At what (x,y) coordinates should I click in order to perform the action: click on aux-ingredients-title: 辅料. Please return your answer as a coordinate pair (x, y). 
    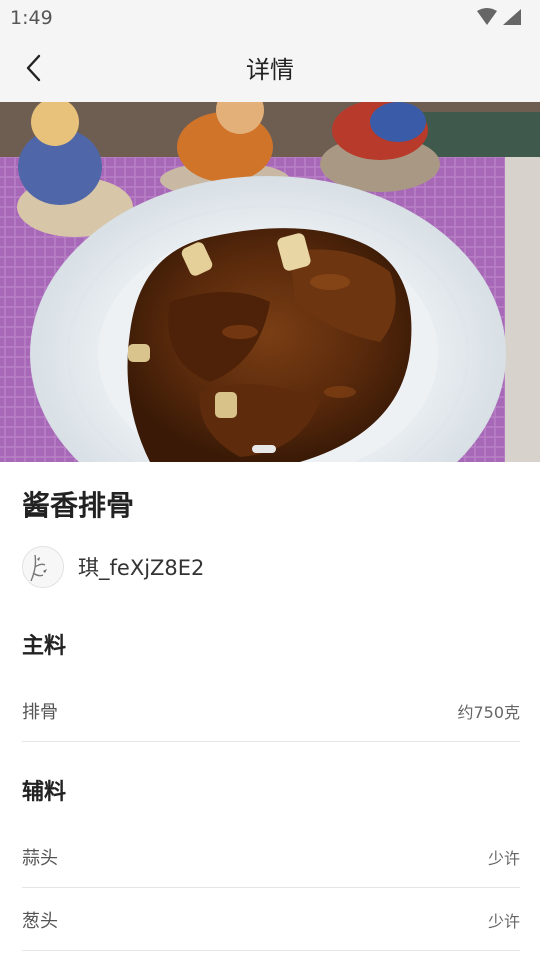
    Looking at the image, I should click on (44, 792).